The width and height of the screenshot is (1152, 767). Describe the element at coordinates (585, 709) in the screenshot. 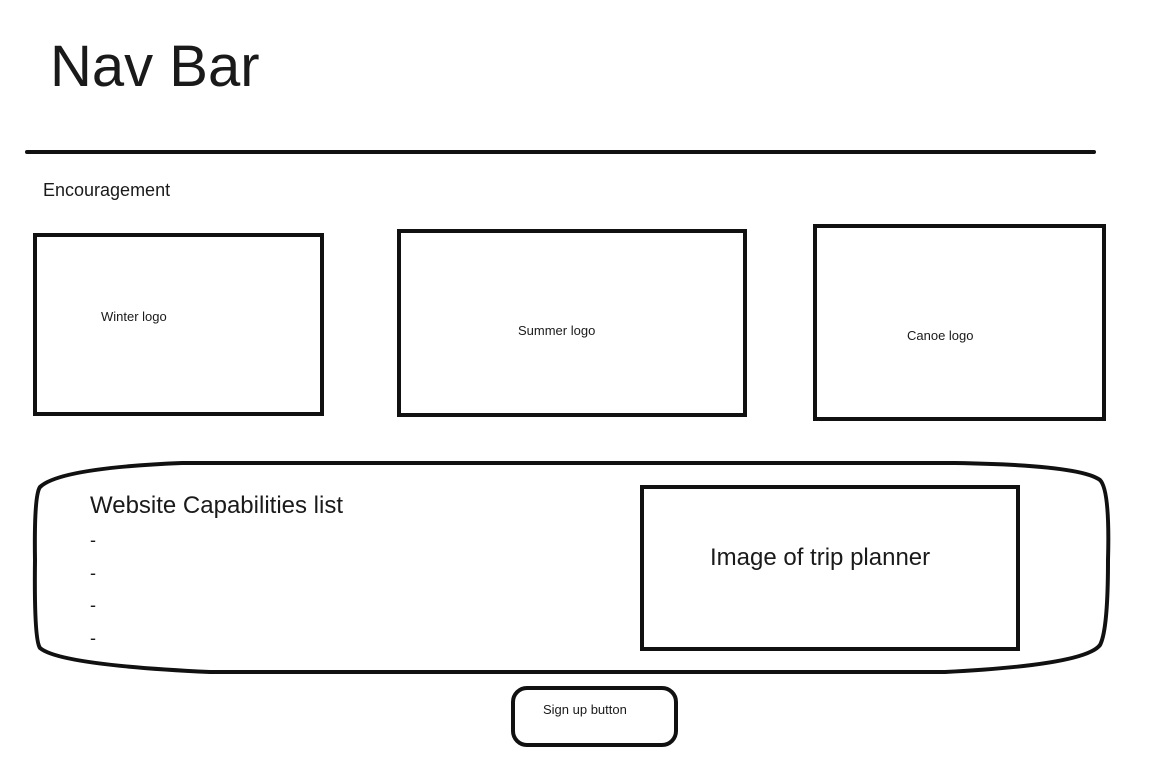

I see `sign-up-button-label: Sign up button` at that location.